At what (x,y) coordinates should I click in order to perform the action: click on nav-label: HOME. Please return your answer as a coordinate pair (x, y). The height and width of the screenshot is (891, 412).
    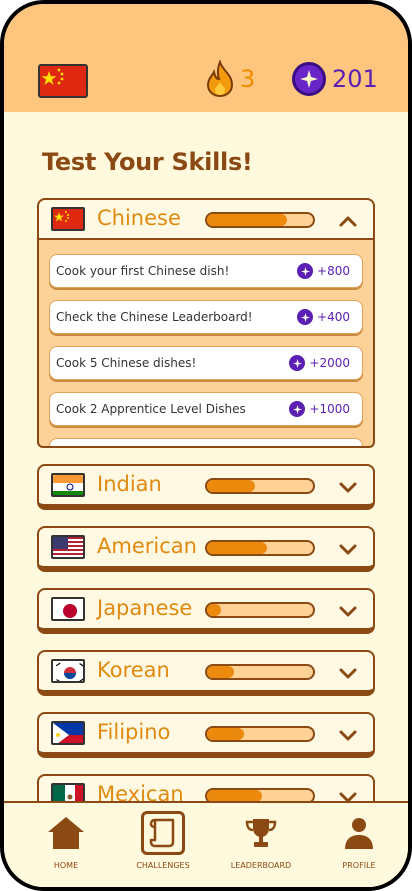
    Looking at the image, I should click on (66, 865).